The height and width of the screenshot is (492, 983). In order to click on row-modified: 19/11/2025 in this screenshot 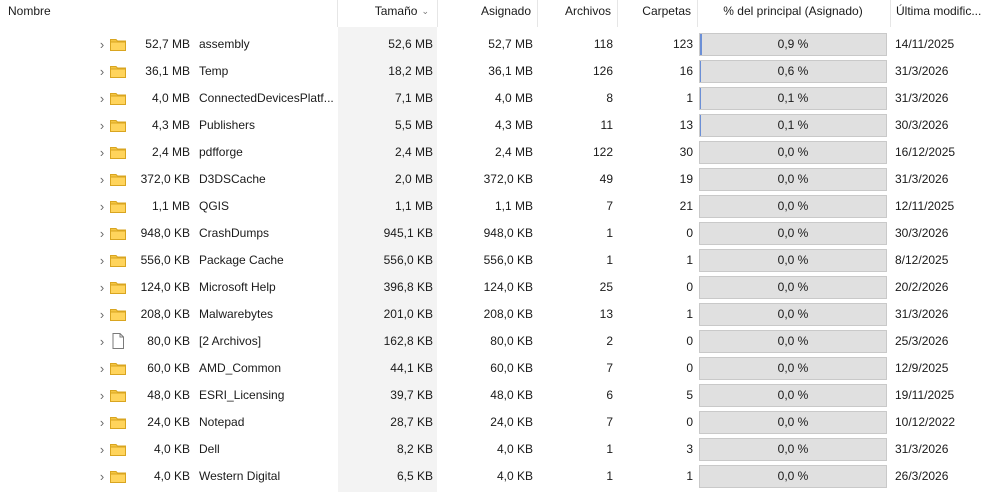, I will do `click(925, 395)`.